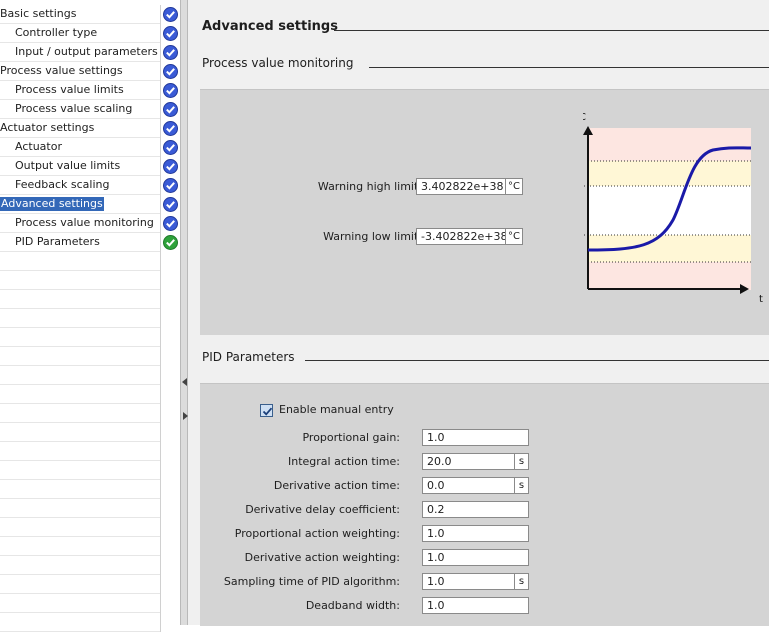  What do you see at coordinates (68, 165) in the screenshot?
I see `nav-item-label: Output value limits` at bounding box center [68, 165].